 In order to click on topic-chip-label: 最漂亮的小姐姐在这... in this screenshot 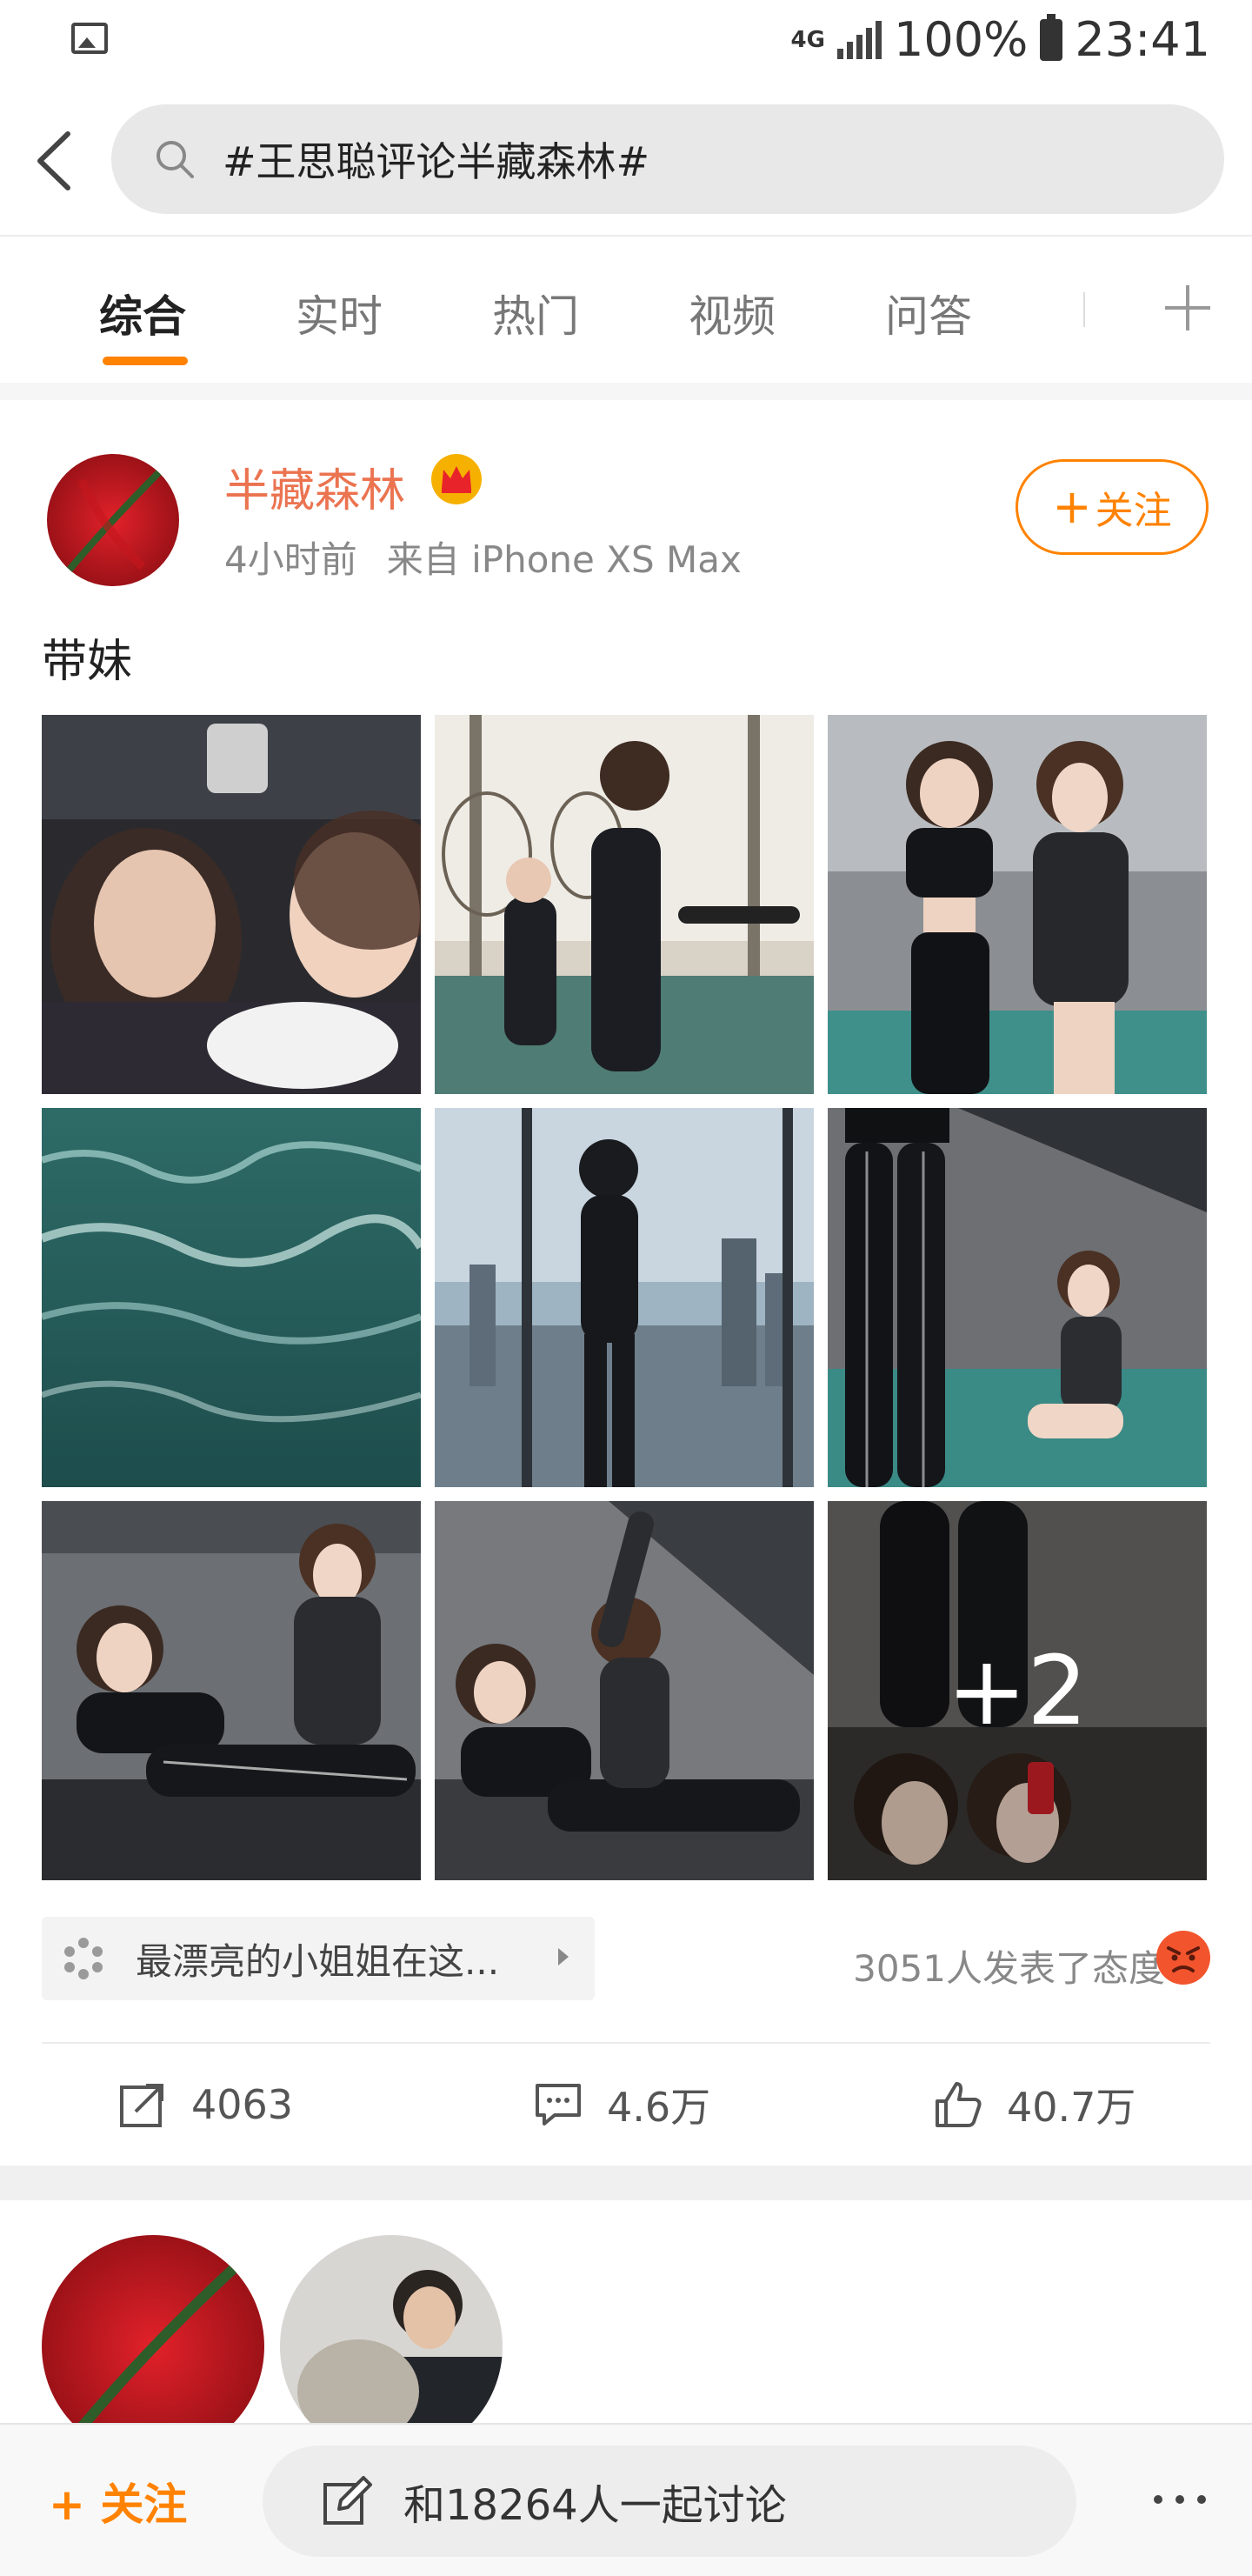, I will do `click(318, 1961)`.